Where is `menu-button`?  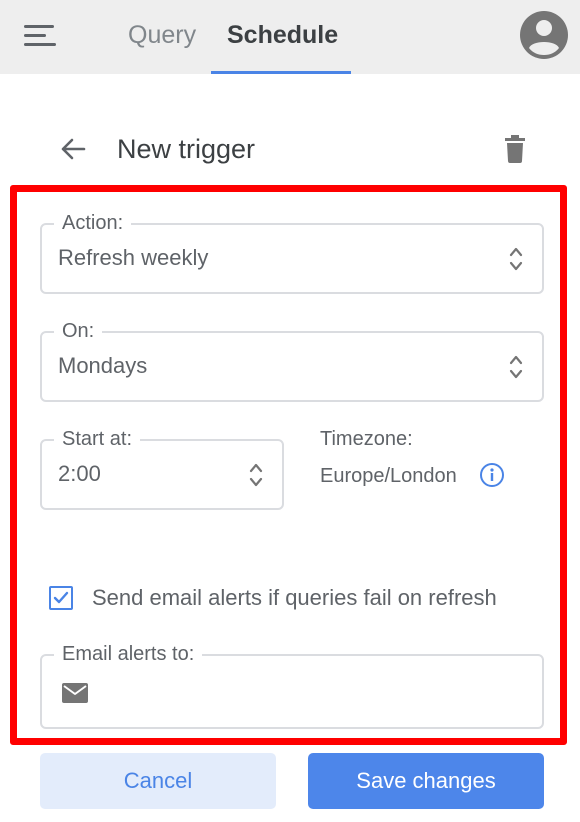 menu-button is located at coordinates (41, 35).